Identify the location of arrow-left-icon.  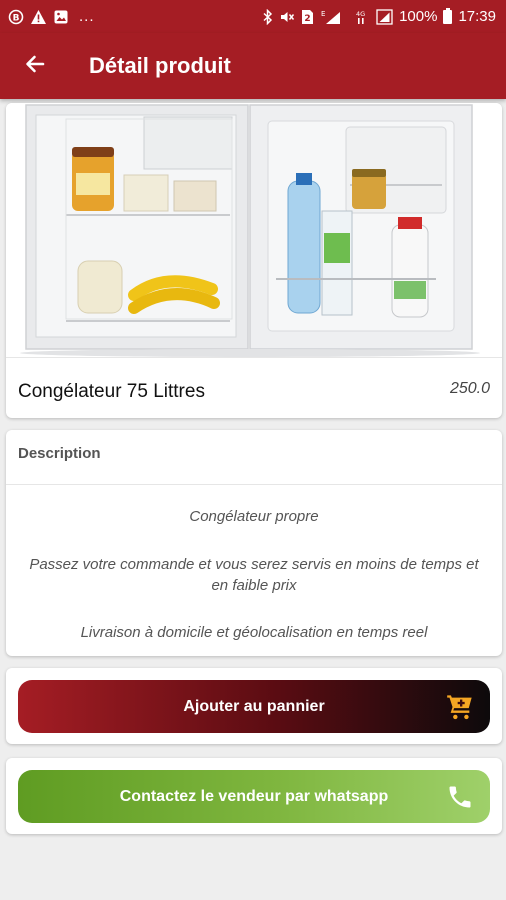
(35, 66).